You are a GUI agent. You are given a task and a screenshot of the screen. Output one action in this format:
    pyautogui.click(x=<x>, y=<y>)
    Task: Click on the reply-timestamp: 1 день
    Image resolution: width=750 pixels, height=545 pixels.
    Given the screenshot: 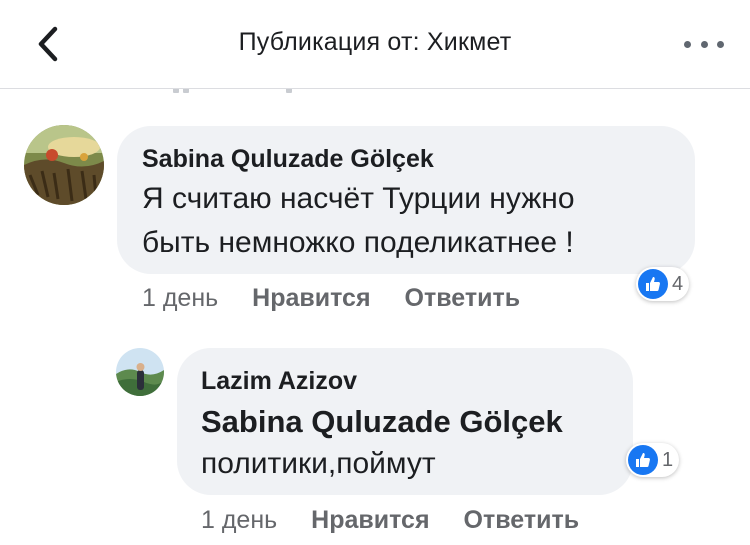 What is the action you would take?
    pyautogui.click(x=239, y=520)
    